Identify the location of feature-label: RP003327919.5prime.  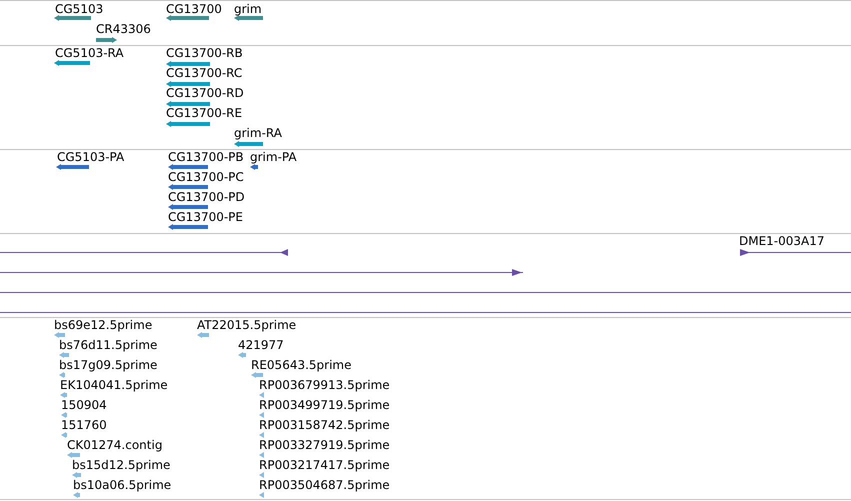
(324, 445).